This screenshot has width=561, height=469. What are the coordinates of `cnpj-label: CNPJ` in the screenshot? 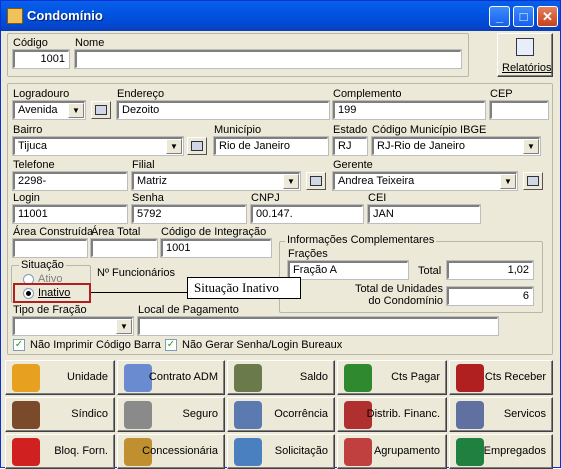 It's located at (265, 198).